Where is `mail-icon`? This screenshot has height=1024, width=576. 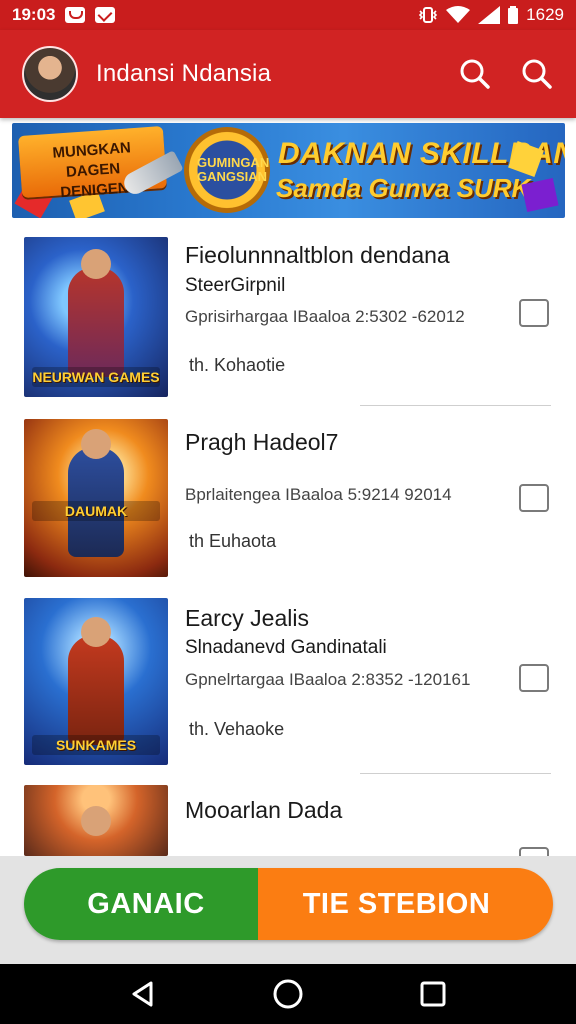
mail-icon is located at coordinates (105, 15).